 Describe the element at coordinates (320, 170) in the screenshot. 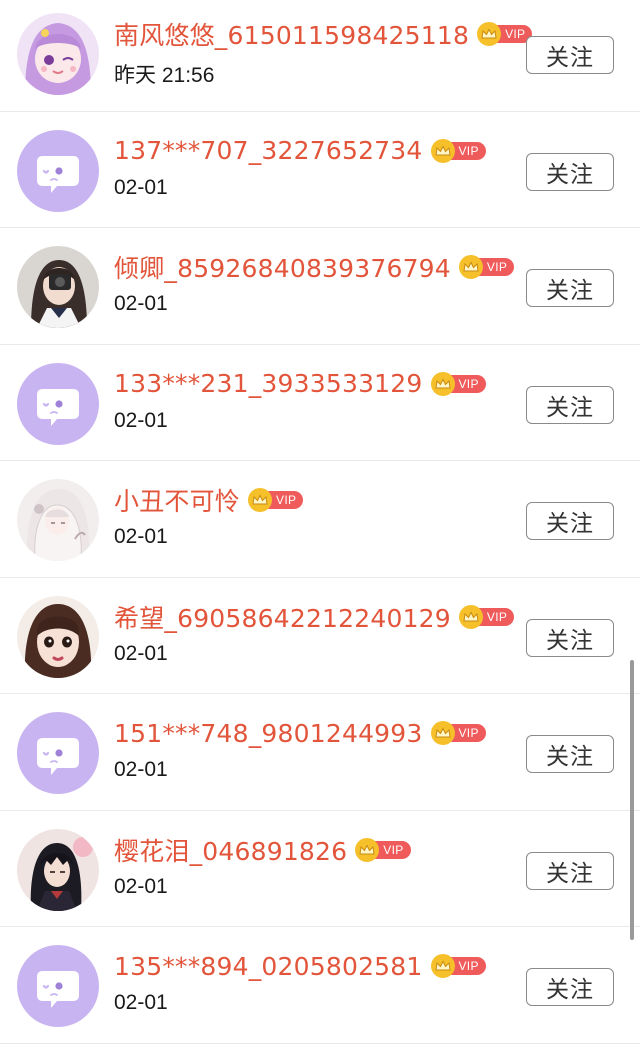

I see `list-item: 137***707_3227652734 VIP 02-01 关注` at that location.